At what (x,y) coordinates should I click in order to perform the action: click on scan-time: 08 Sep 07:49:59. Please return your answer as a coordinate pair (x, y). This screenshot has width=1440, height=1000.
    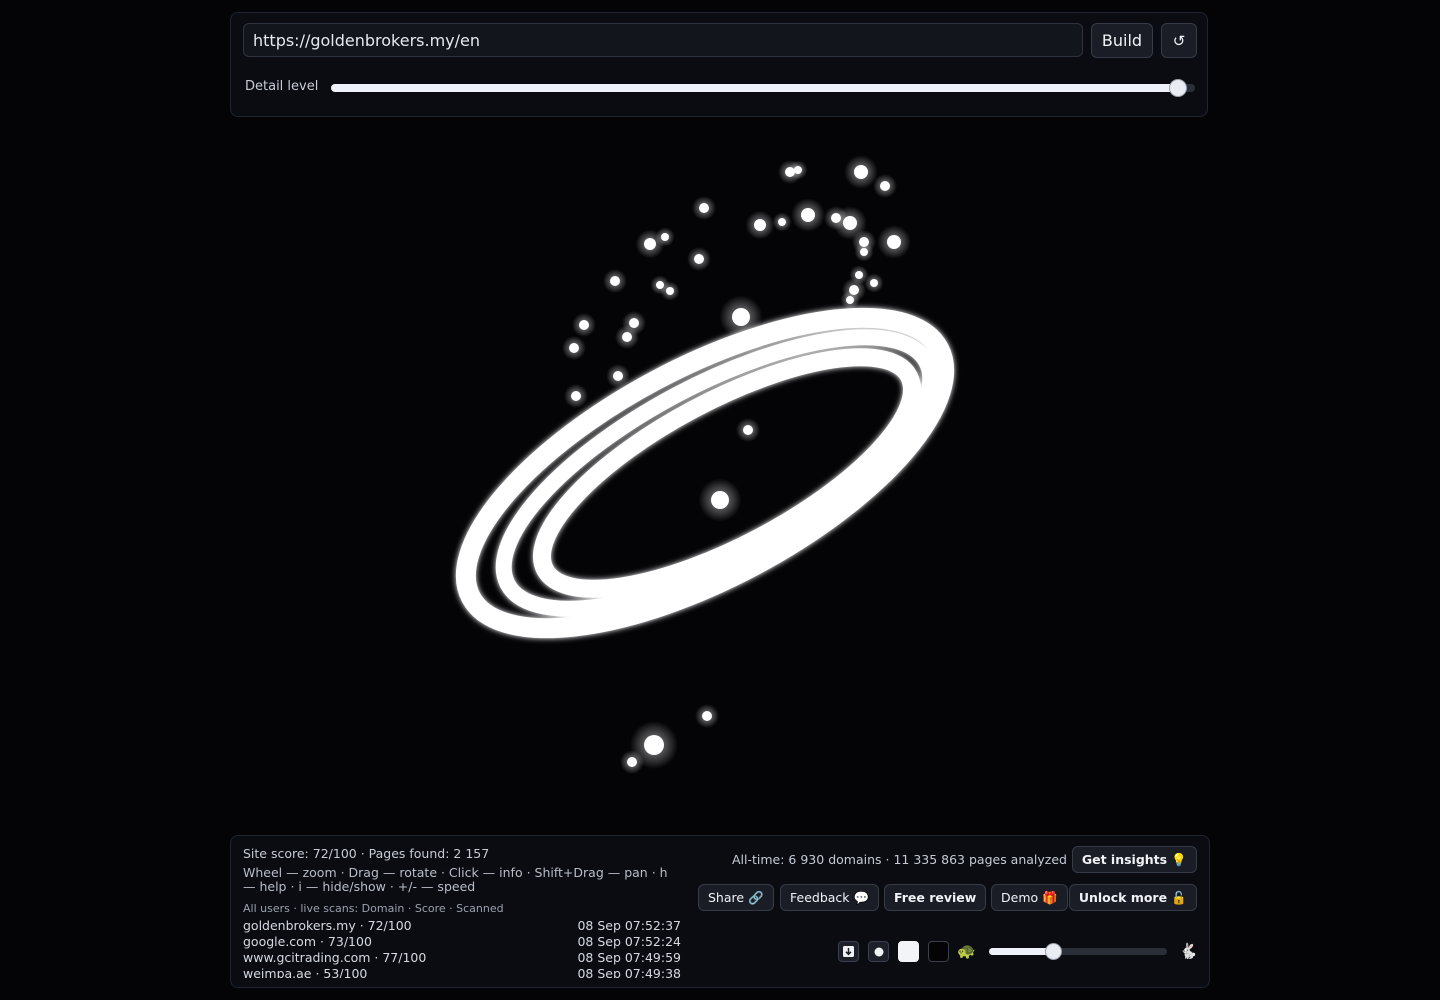
    Looking at the image, I should click on (629, 957).